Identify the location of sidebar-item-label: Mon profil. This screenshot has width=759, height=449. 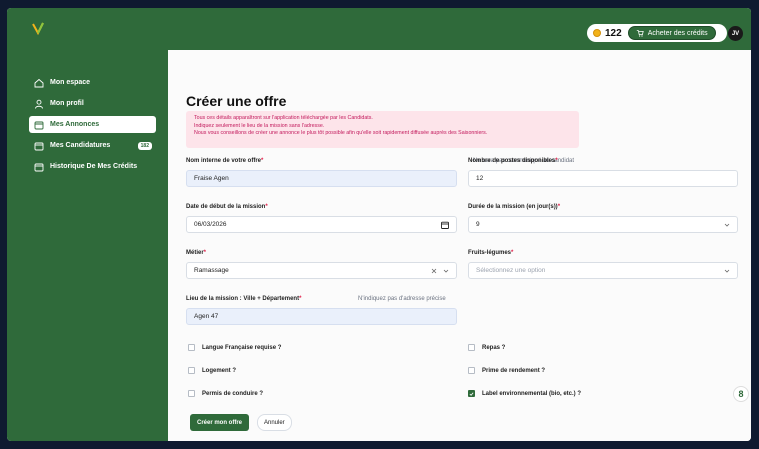
(67, 103).